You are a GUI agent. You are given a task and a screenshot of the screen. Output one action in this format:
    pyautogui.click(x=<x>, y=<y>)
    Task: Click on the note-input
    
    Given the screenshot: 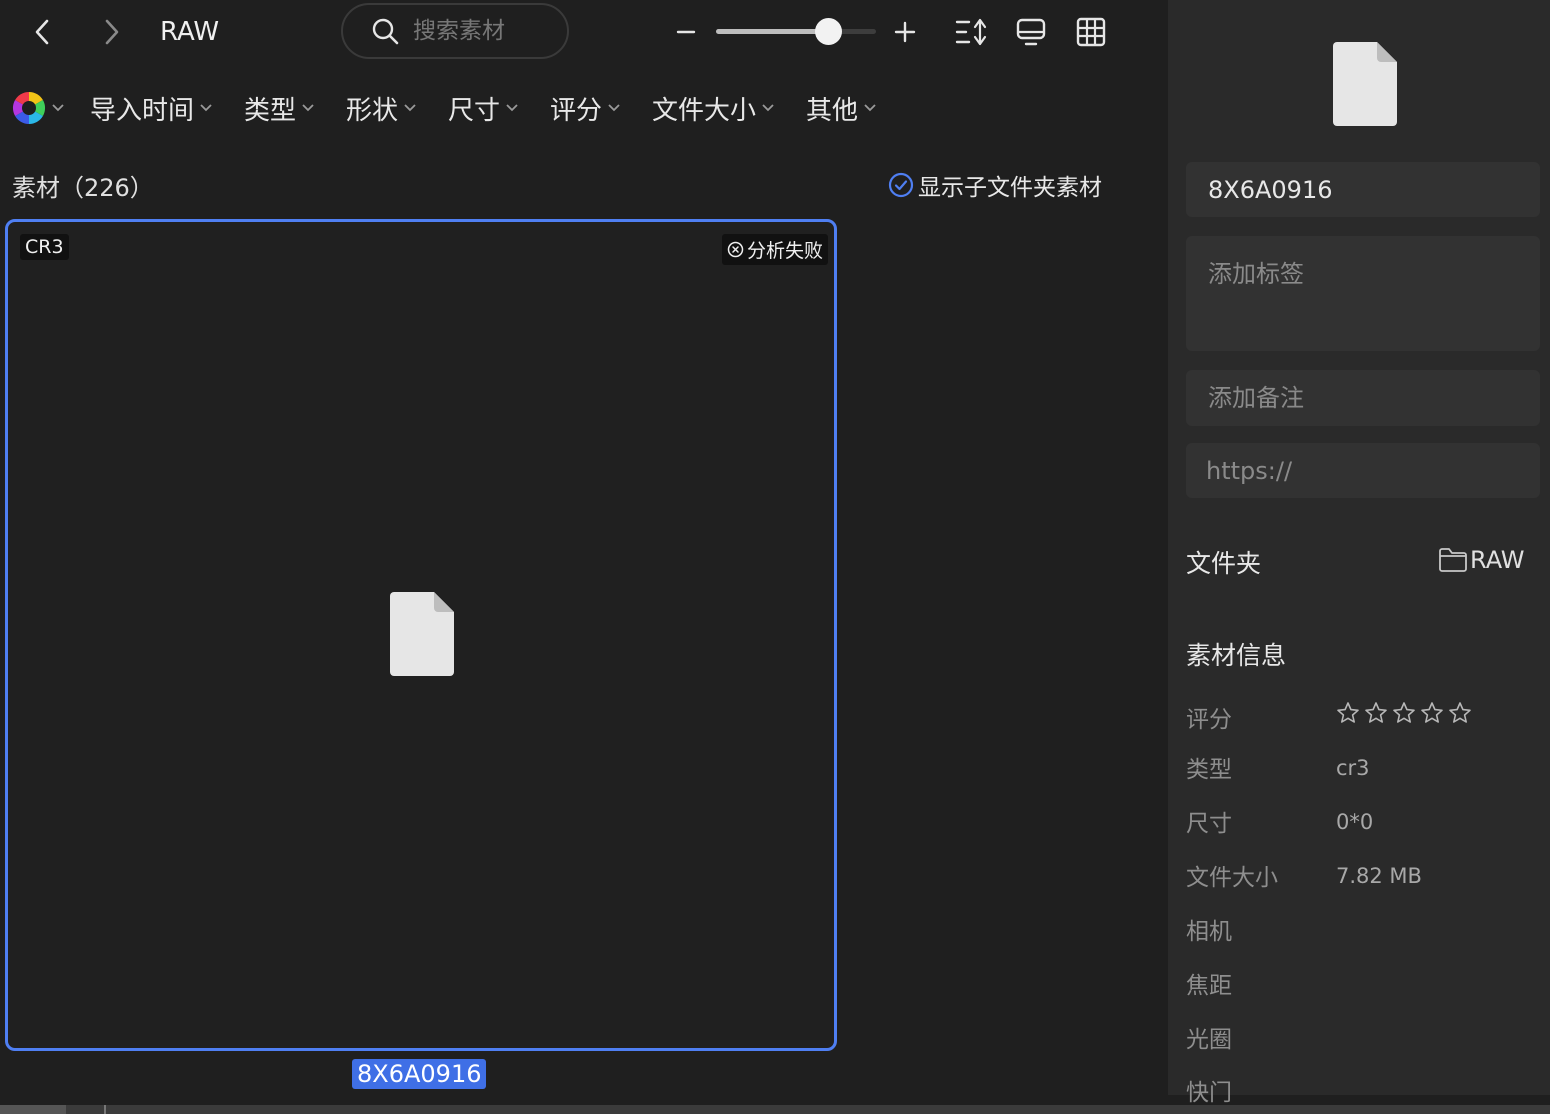 What is the action you would take?
    pyautogui.click(x=1363, y=398)
    